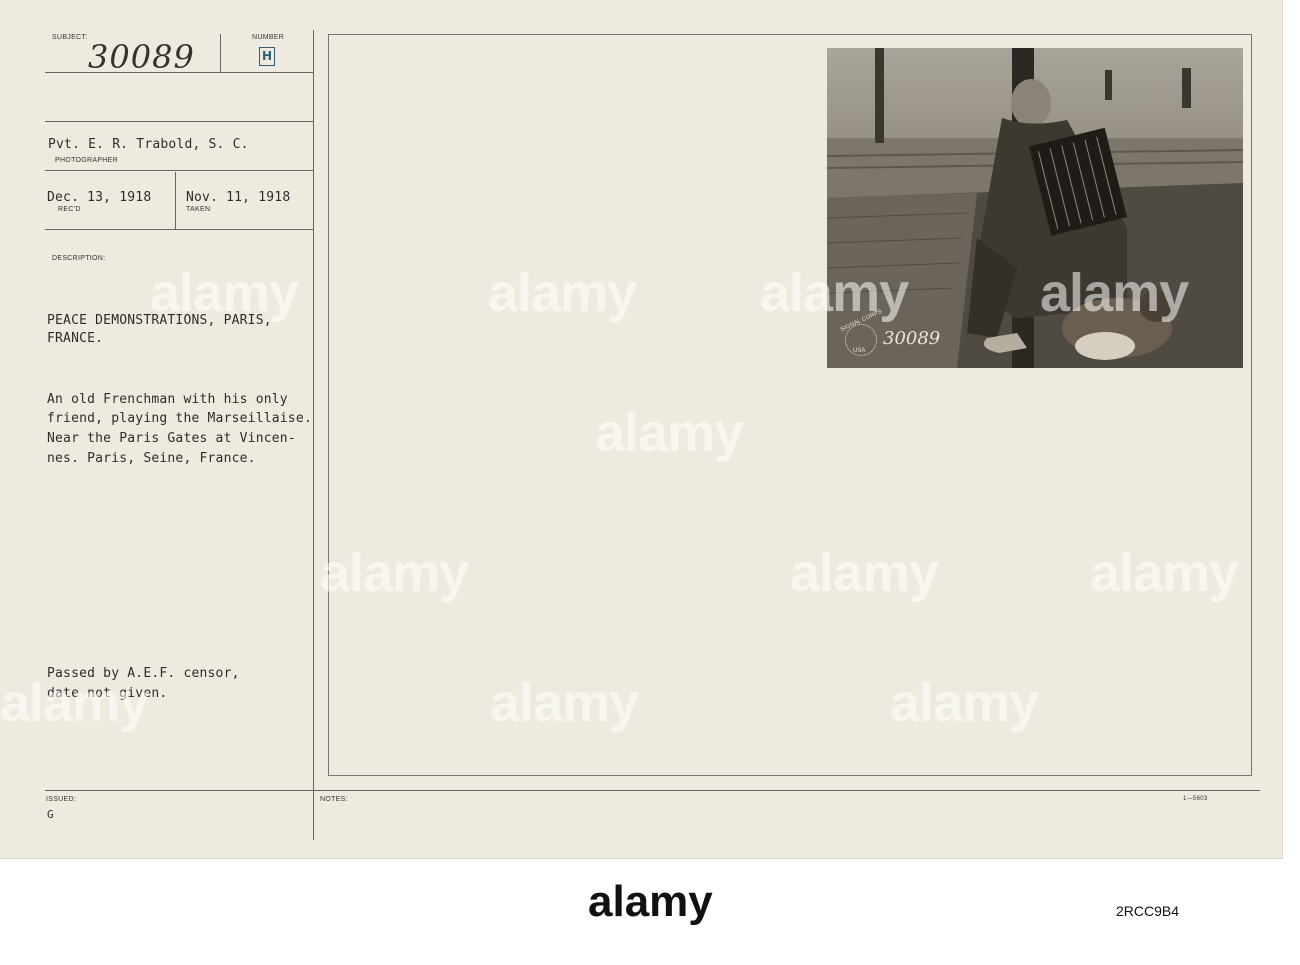  Describe the element at coordinates (238, 197) in the screenshot. I see `taken-date: Nov. 11, 1918` at that location.